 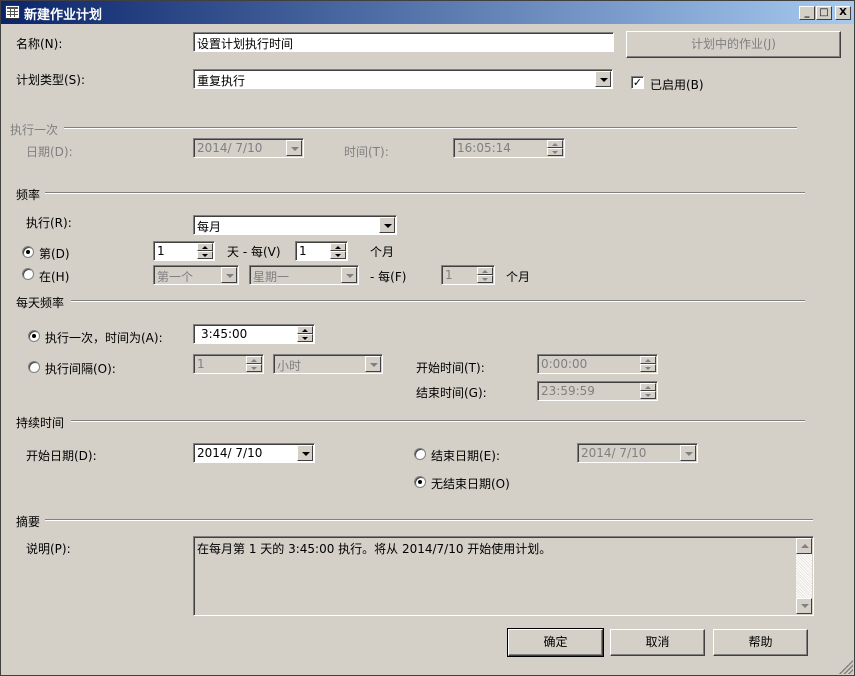 What do you see at coordinates (382, 252) in the screenshot?
I see `month-text: 个月` at bounding box center [382, 252].